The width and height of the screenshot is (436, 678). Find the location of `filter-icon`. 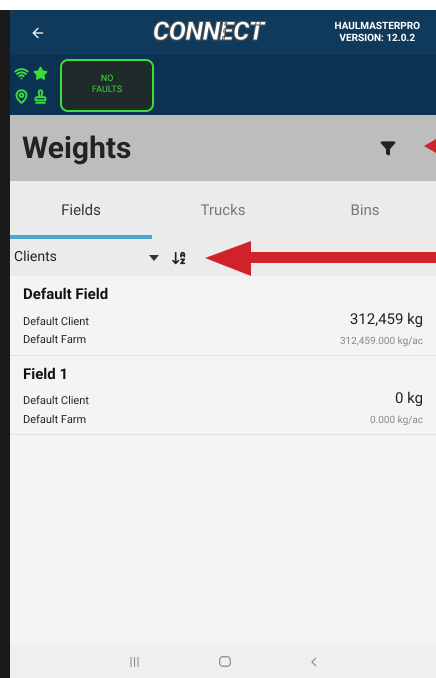

filter-icon is located at coordinates (388, 148).